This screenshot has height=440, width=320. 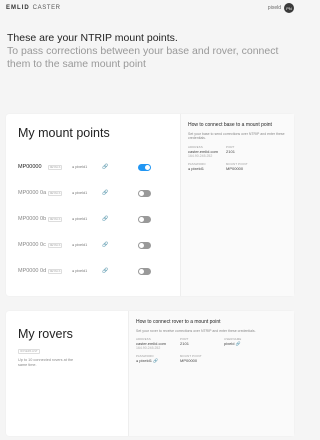 I want to click on mount-point-name: MP0000 0b, so click(x=32, y=218).